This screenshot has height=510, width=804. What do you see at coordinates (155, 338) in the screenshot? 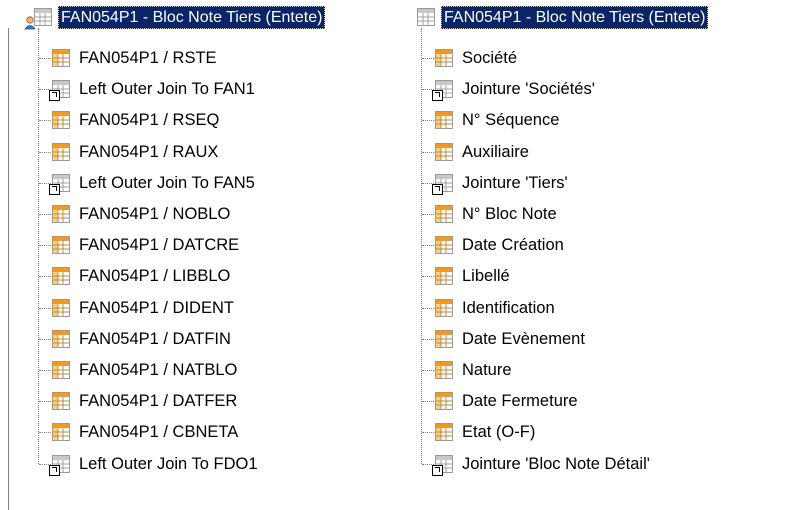
I see `tree-item-label: FAN054P1 / DATFIN` at bounding box center [155, 338].